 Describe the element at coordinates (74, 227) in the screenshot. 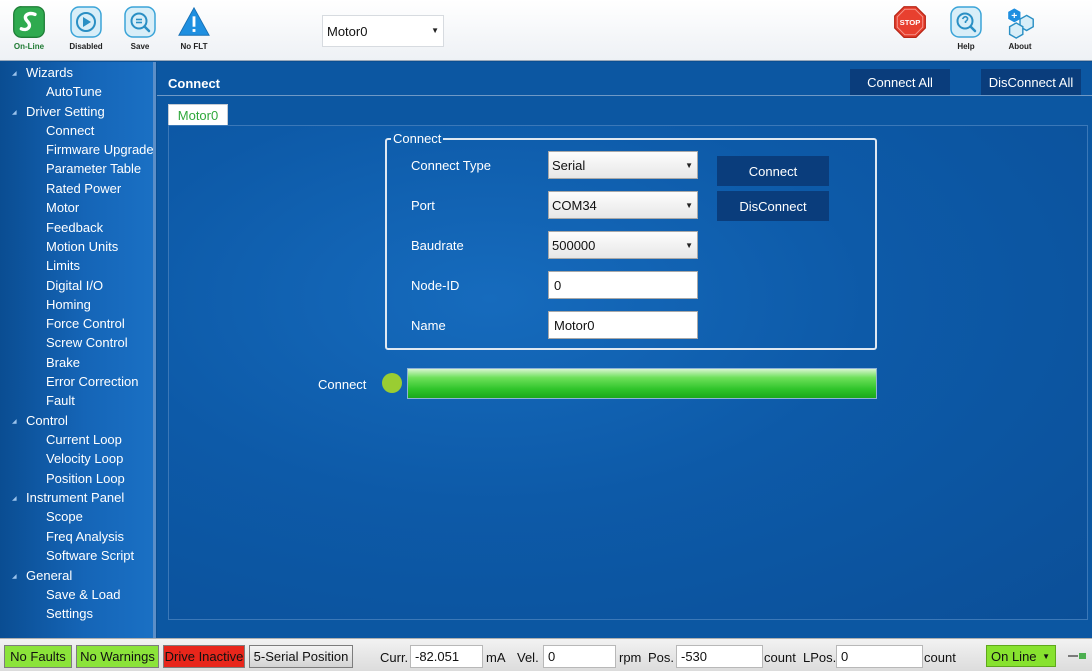

I see `sidebar-item-feedback: Feedback` at that location.